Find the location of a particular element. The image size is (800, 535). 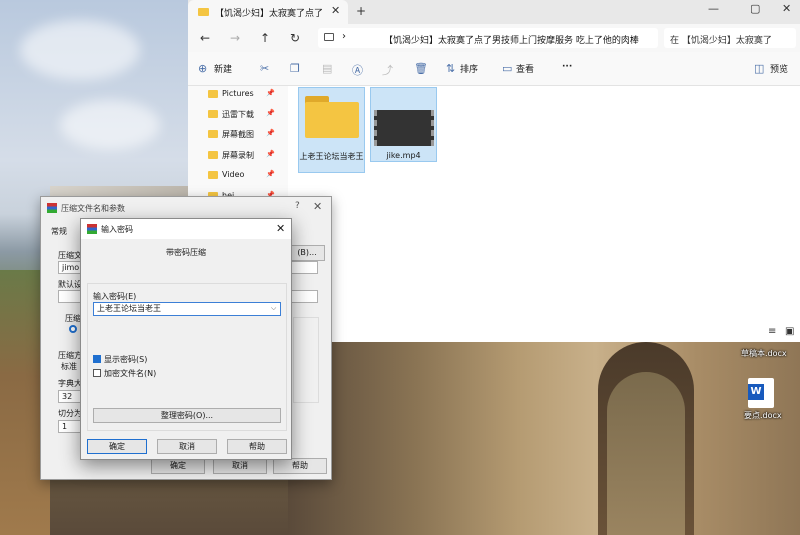

nav-item-pictures: Pictures 📌 is located at coordinates (248, 95).